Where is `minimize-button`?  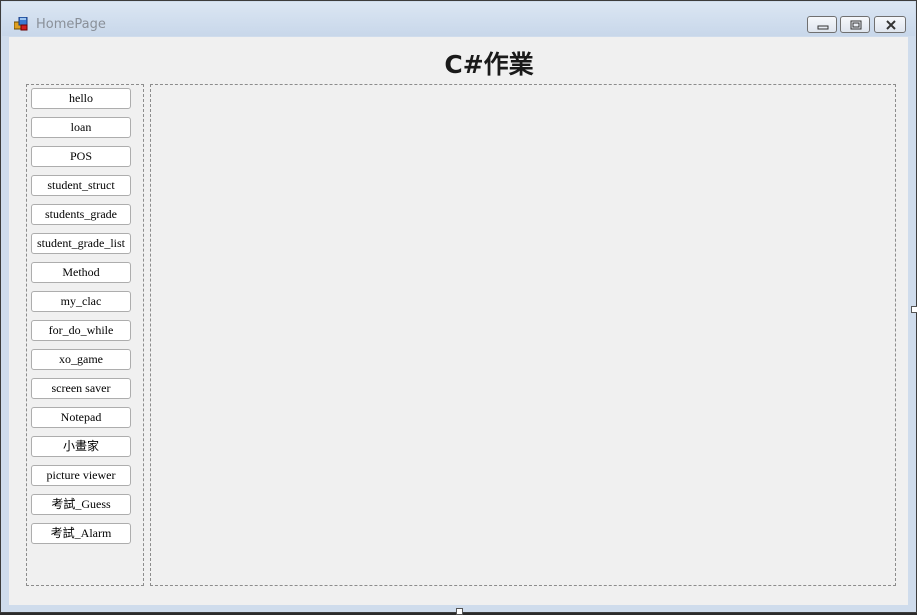 minimize-button is located at coordinates (822, 24).